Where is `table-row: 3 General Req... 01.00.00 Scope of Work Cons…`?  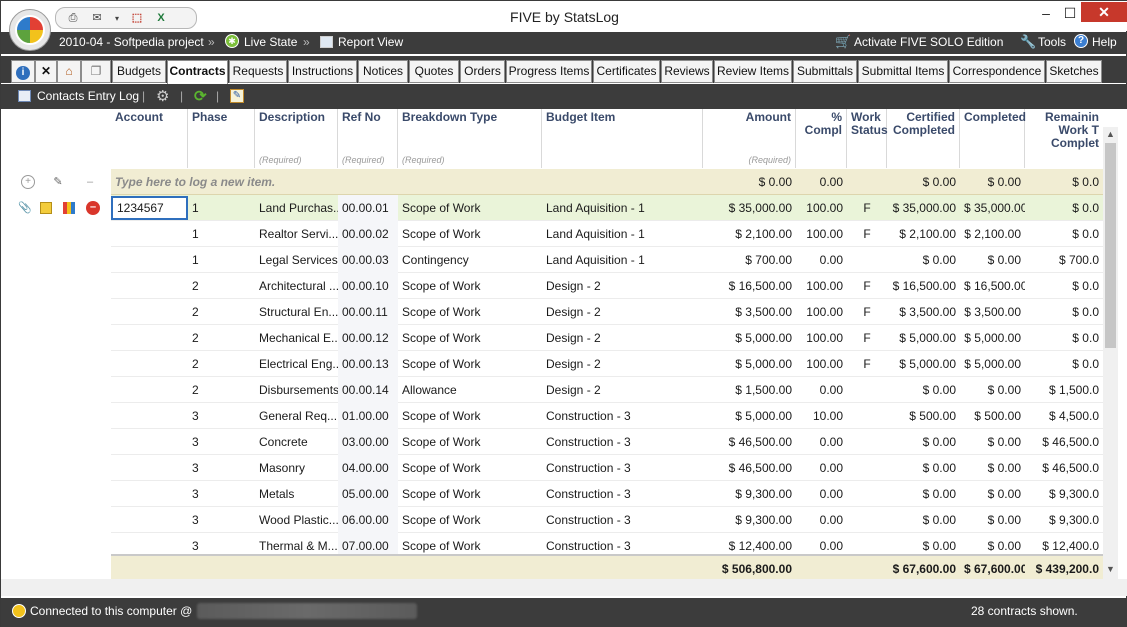 table-row: 3 General Req... 01.00.00 Scope of Work Cons… is located at coordinates (607, 416).